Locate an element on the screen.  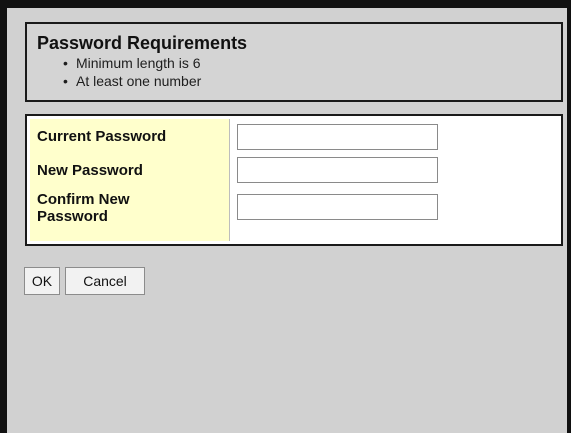
ok-button: OK is located at coordinates (42, 281).